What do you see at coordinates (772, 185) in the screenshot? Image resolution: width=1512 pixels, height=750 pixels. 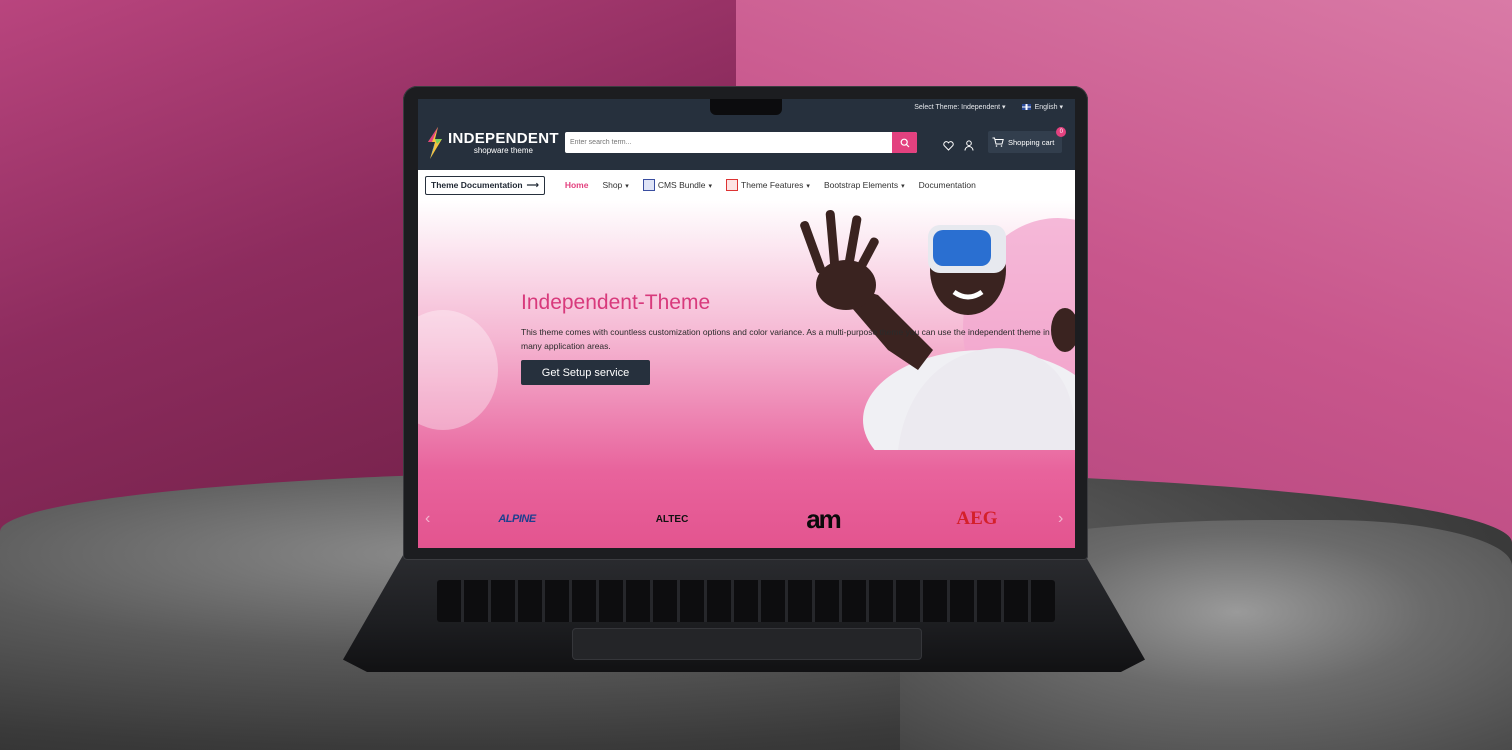 I see `nav-label: Theme Features` at bounding box center [772, 185].